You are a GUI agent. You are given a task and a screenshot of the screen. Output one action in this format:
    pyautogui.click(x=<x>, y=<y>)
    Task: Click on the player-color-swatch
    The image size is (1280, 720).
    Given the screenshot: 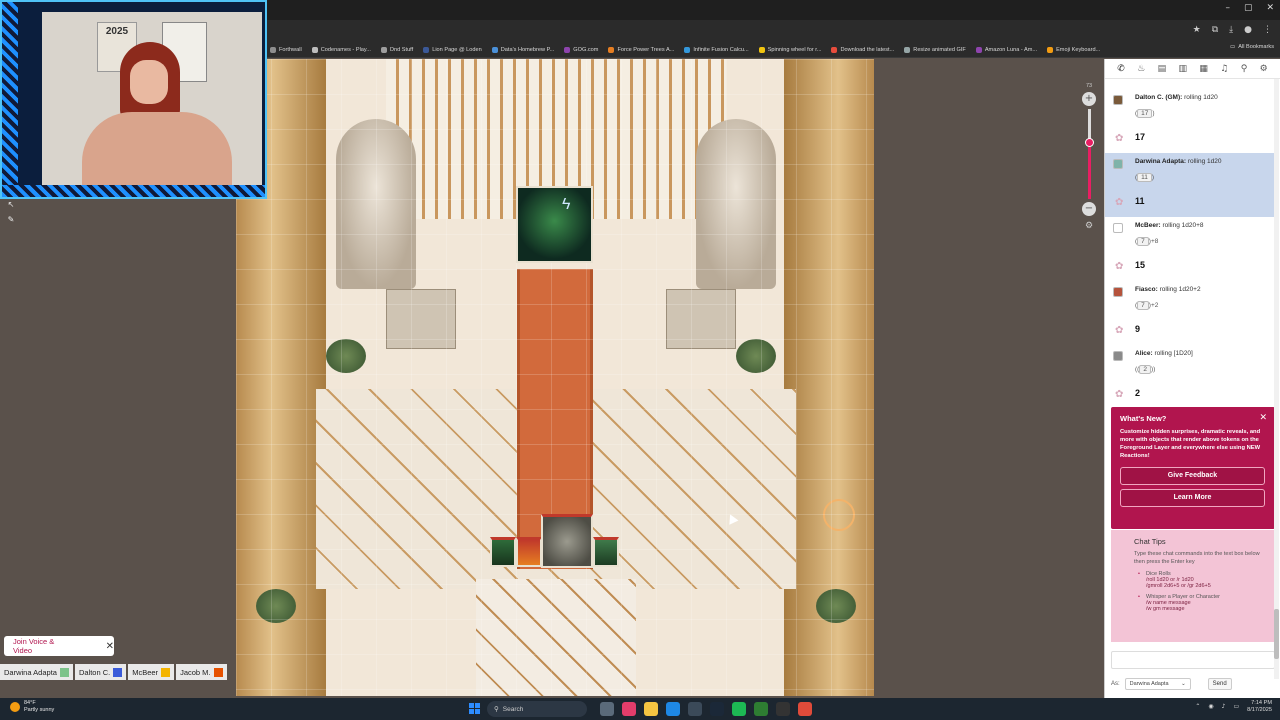 What is the action you would take?
    pyautogui.click(x=218, y=672)
    